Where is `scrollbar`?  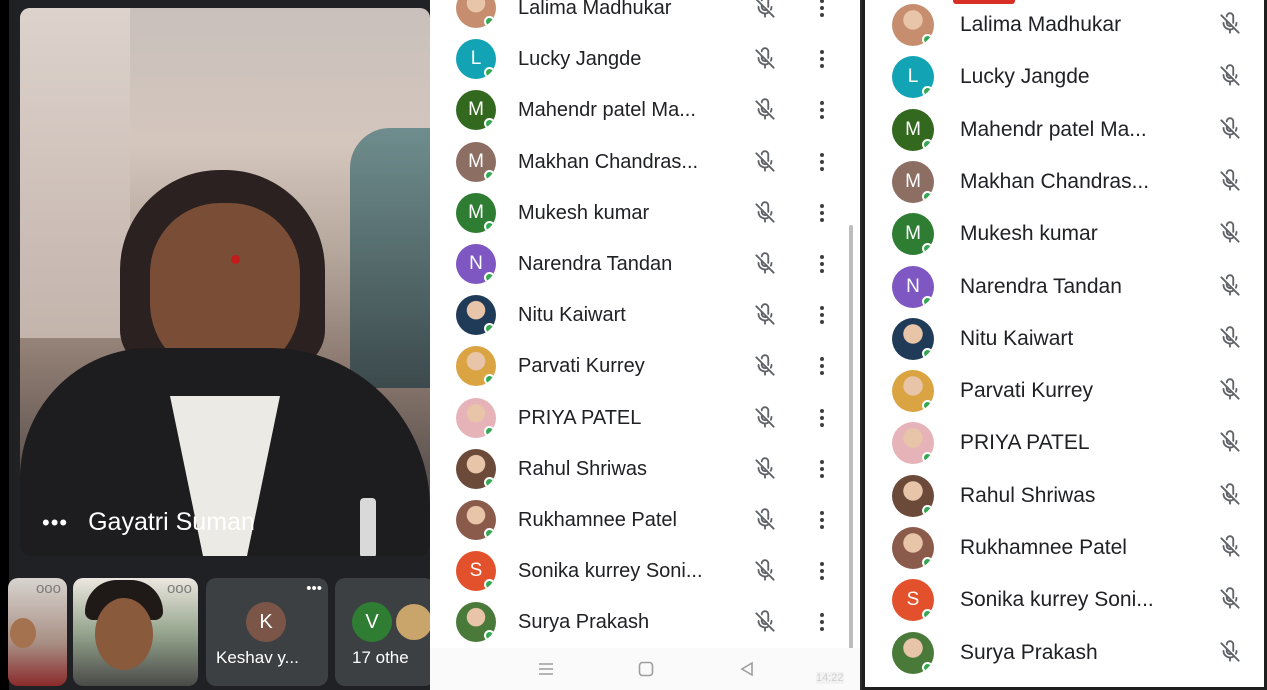
scrollbar is located at coordinates (851, 440).